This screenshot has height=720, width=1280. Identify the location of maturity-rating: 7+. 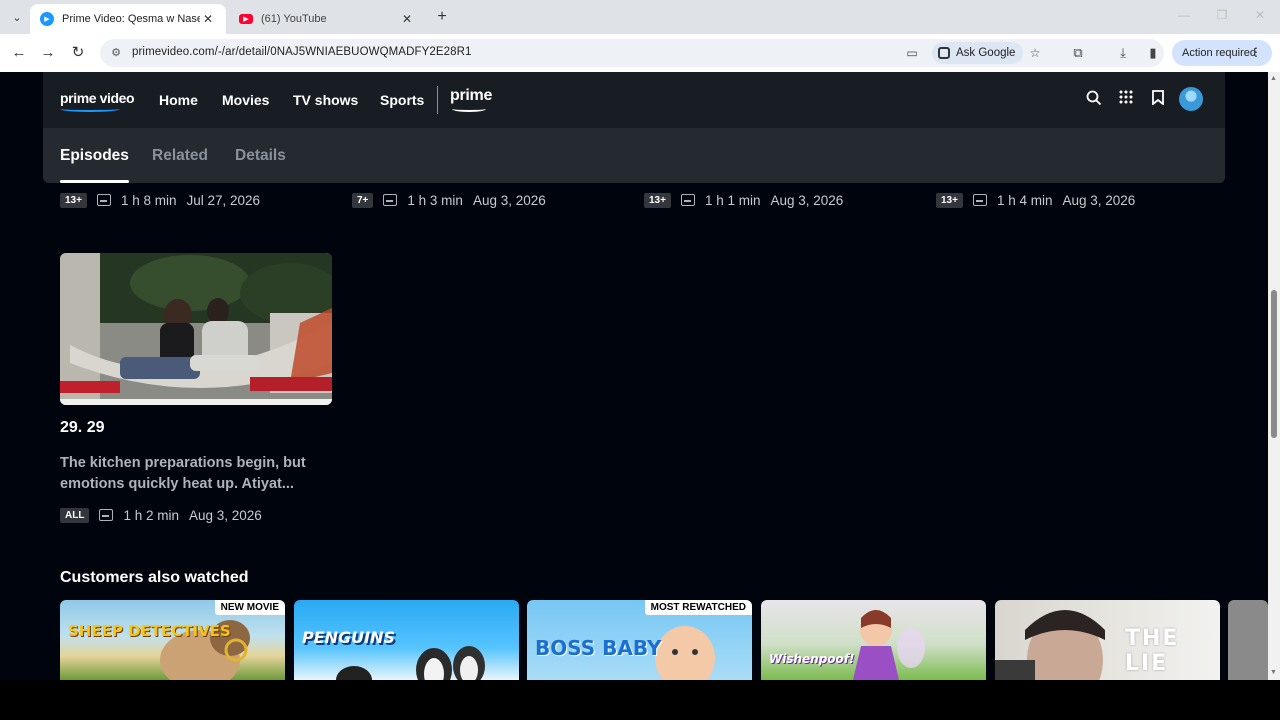
(363, 200).